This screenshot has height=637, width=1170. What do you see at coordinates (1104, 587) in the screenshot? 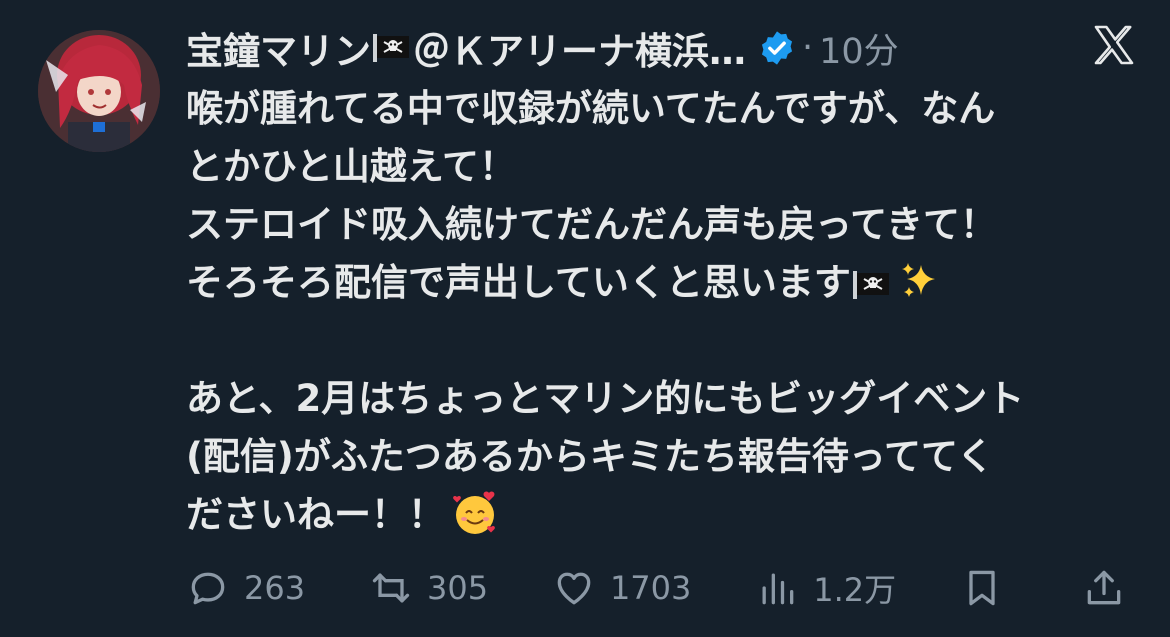
I see `share-icon` at bounding box center [1104, 587].